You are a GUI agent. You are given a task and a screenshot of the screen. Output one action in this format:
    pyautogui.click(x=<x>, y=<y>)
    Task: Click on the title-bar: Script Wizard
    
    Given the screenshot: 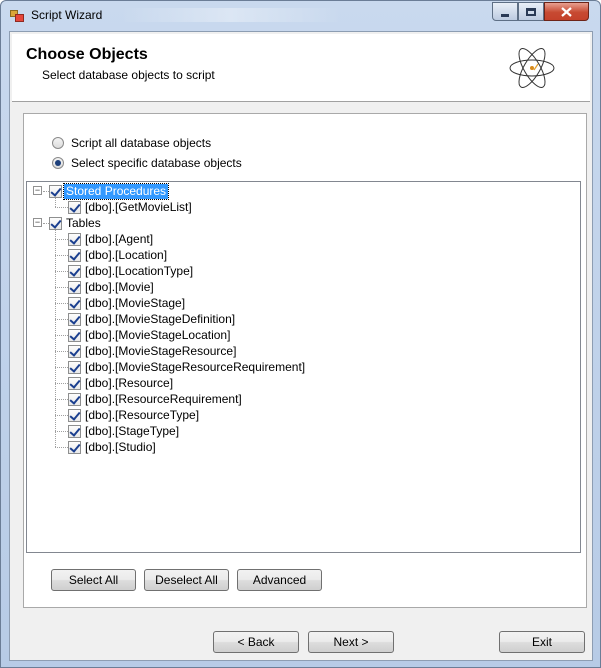 What is the action you would take?
    pyautogui.click(x=300, y=16)
    